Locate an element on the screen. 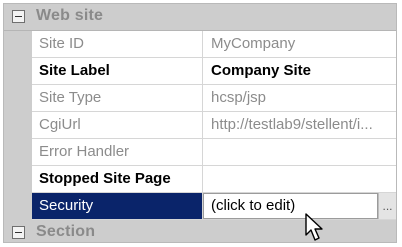 This screenshot has width=402, height=247. property-value-stopped-site-page is located at coordinates (299, 179).